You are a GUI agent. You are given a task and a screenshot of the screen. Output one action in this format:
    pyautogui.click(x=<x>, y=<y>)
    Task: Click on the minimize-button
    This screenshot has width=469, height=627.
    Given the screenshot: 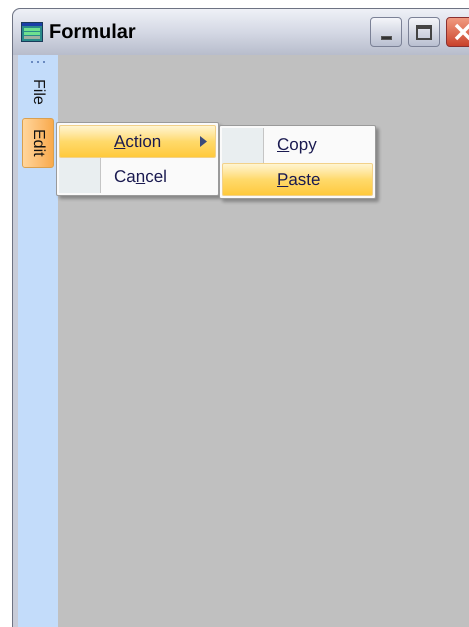 What is the action you would take?
    pyautogui.click(x=386, y=32)
    